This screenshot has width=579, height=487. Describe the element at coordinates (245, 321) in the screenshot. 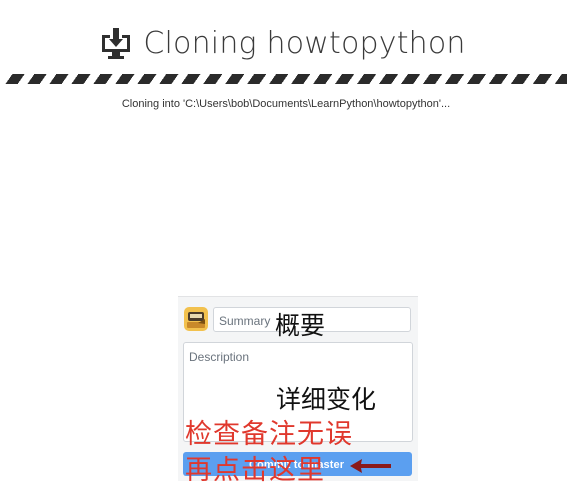

I see `summary-placeholder: Summary` at that location.